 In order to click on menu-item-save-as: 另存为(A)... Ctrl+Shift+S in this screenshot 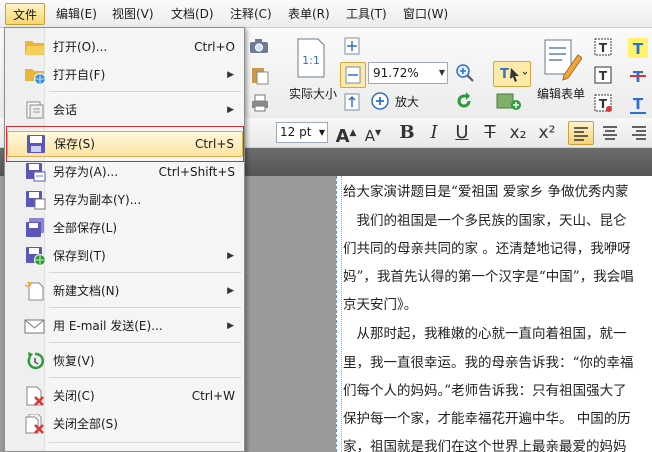, I will do `click(124, 172)`.